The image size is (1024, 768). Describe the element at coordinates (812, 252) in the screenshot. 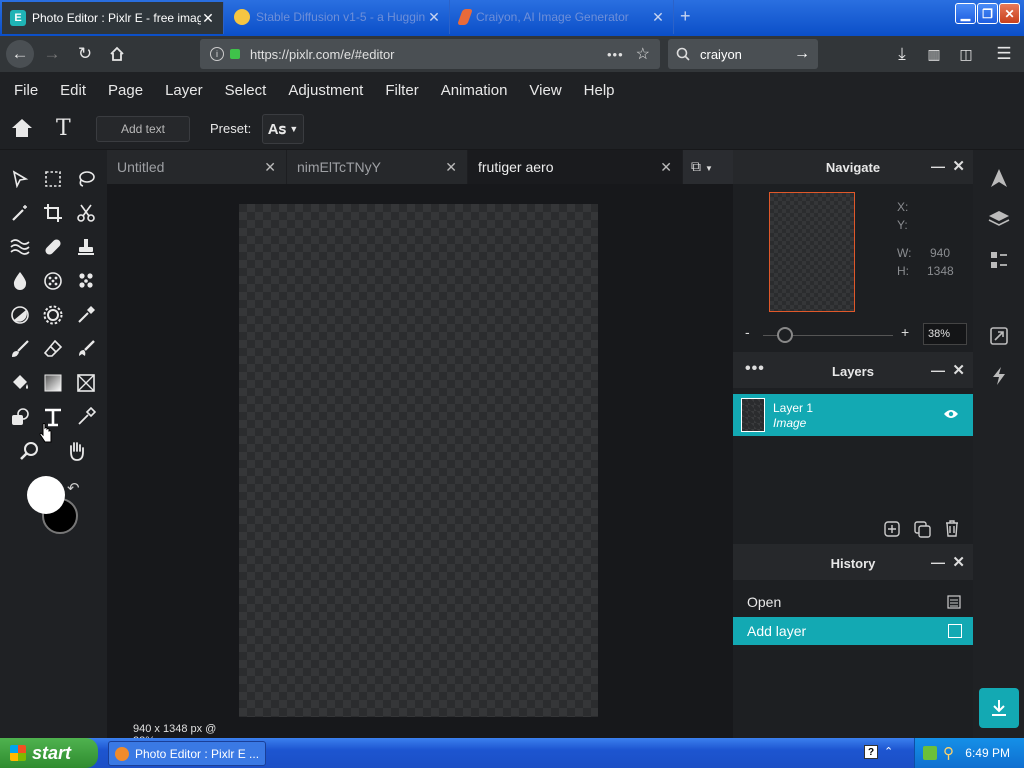

I see `navigator-thumbnail` at that location.